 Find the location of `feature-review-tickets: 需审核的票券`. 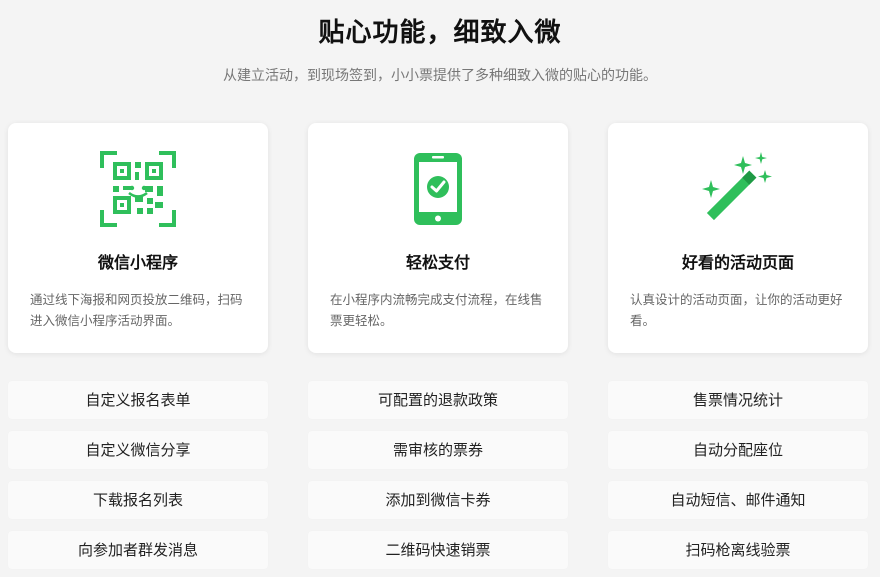

feature-review-tickets: 需审核的票券 is located at coordinates (438, 450).